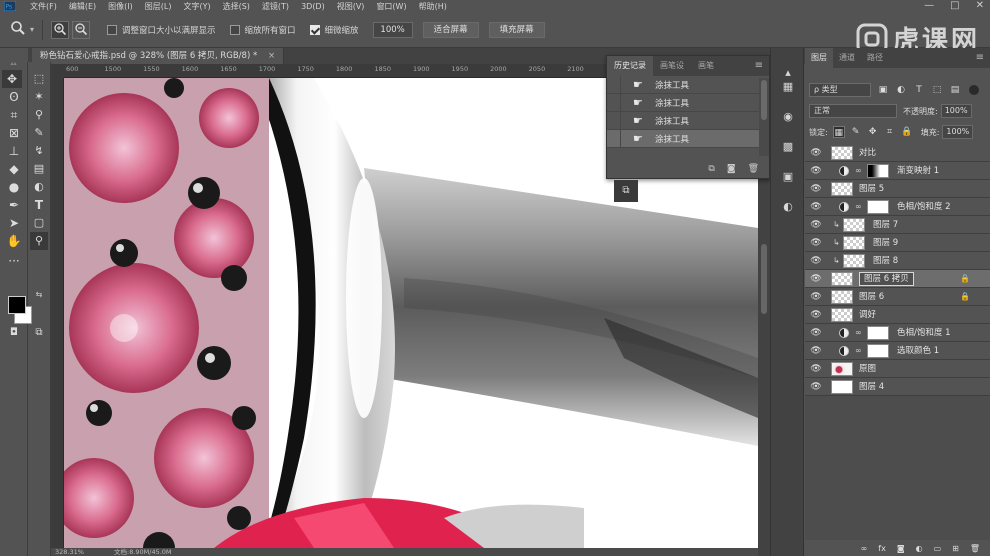 This screenshot has height=556, width=990. I want to click on hand-tool-icon: ✋, so click(14, 241).